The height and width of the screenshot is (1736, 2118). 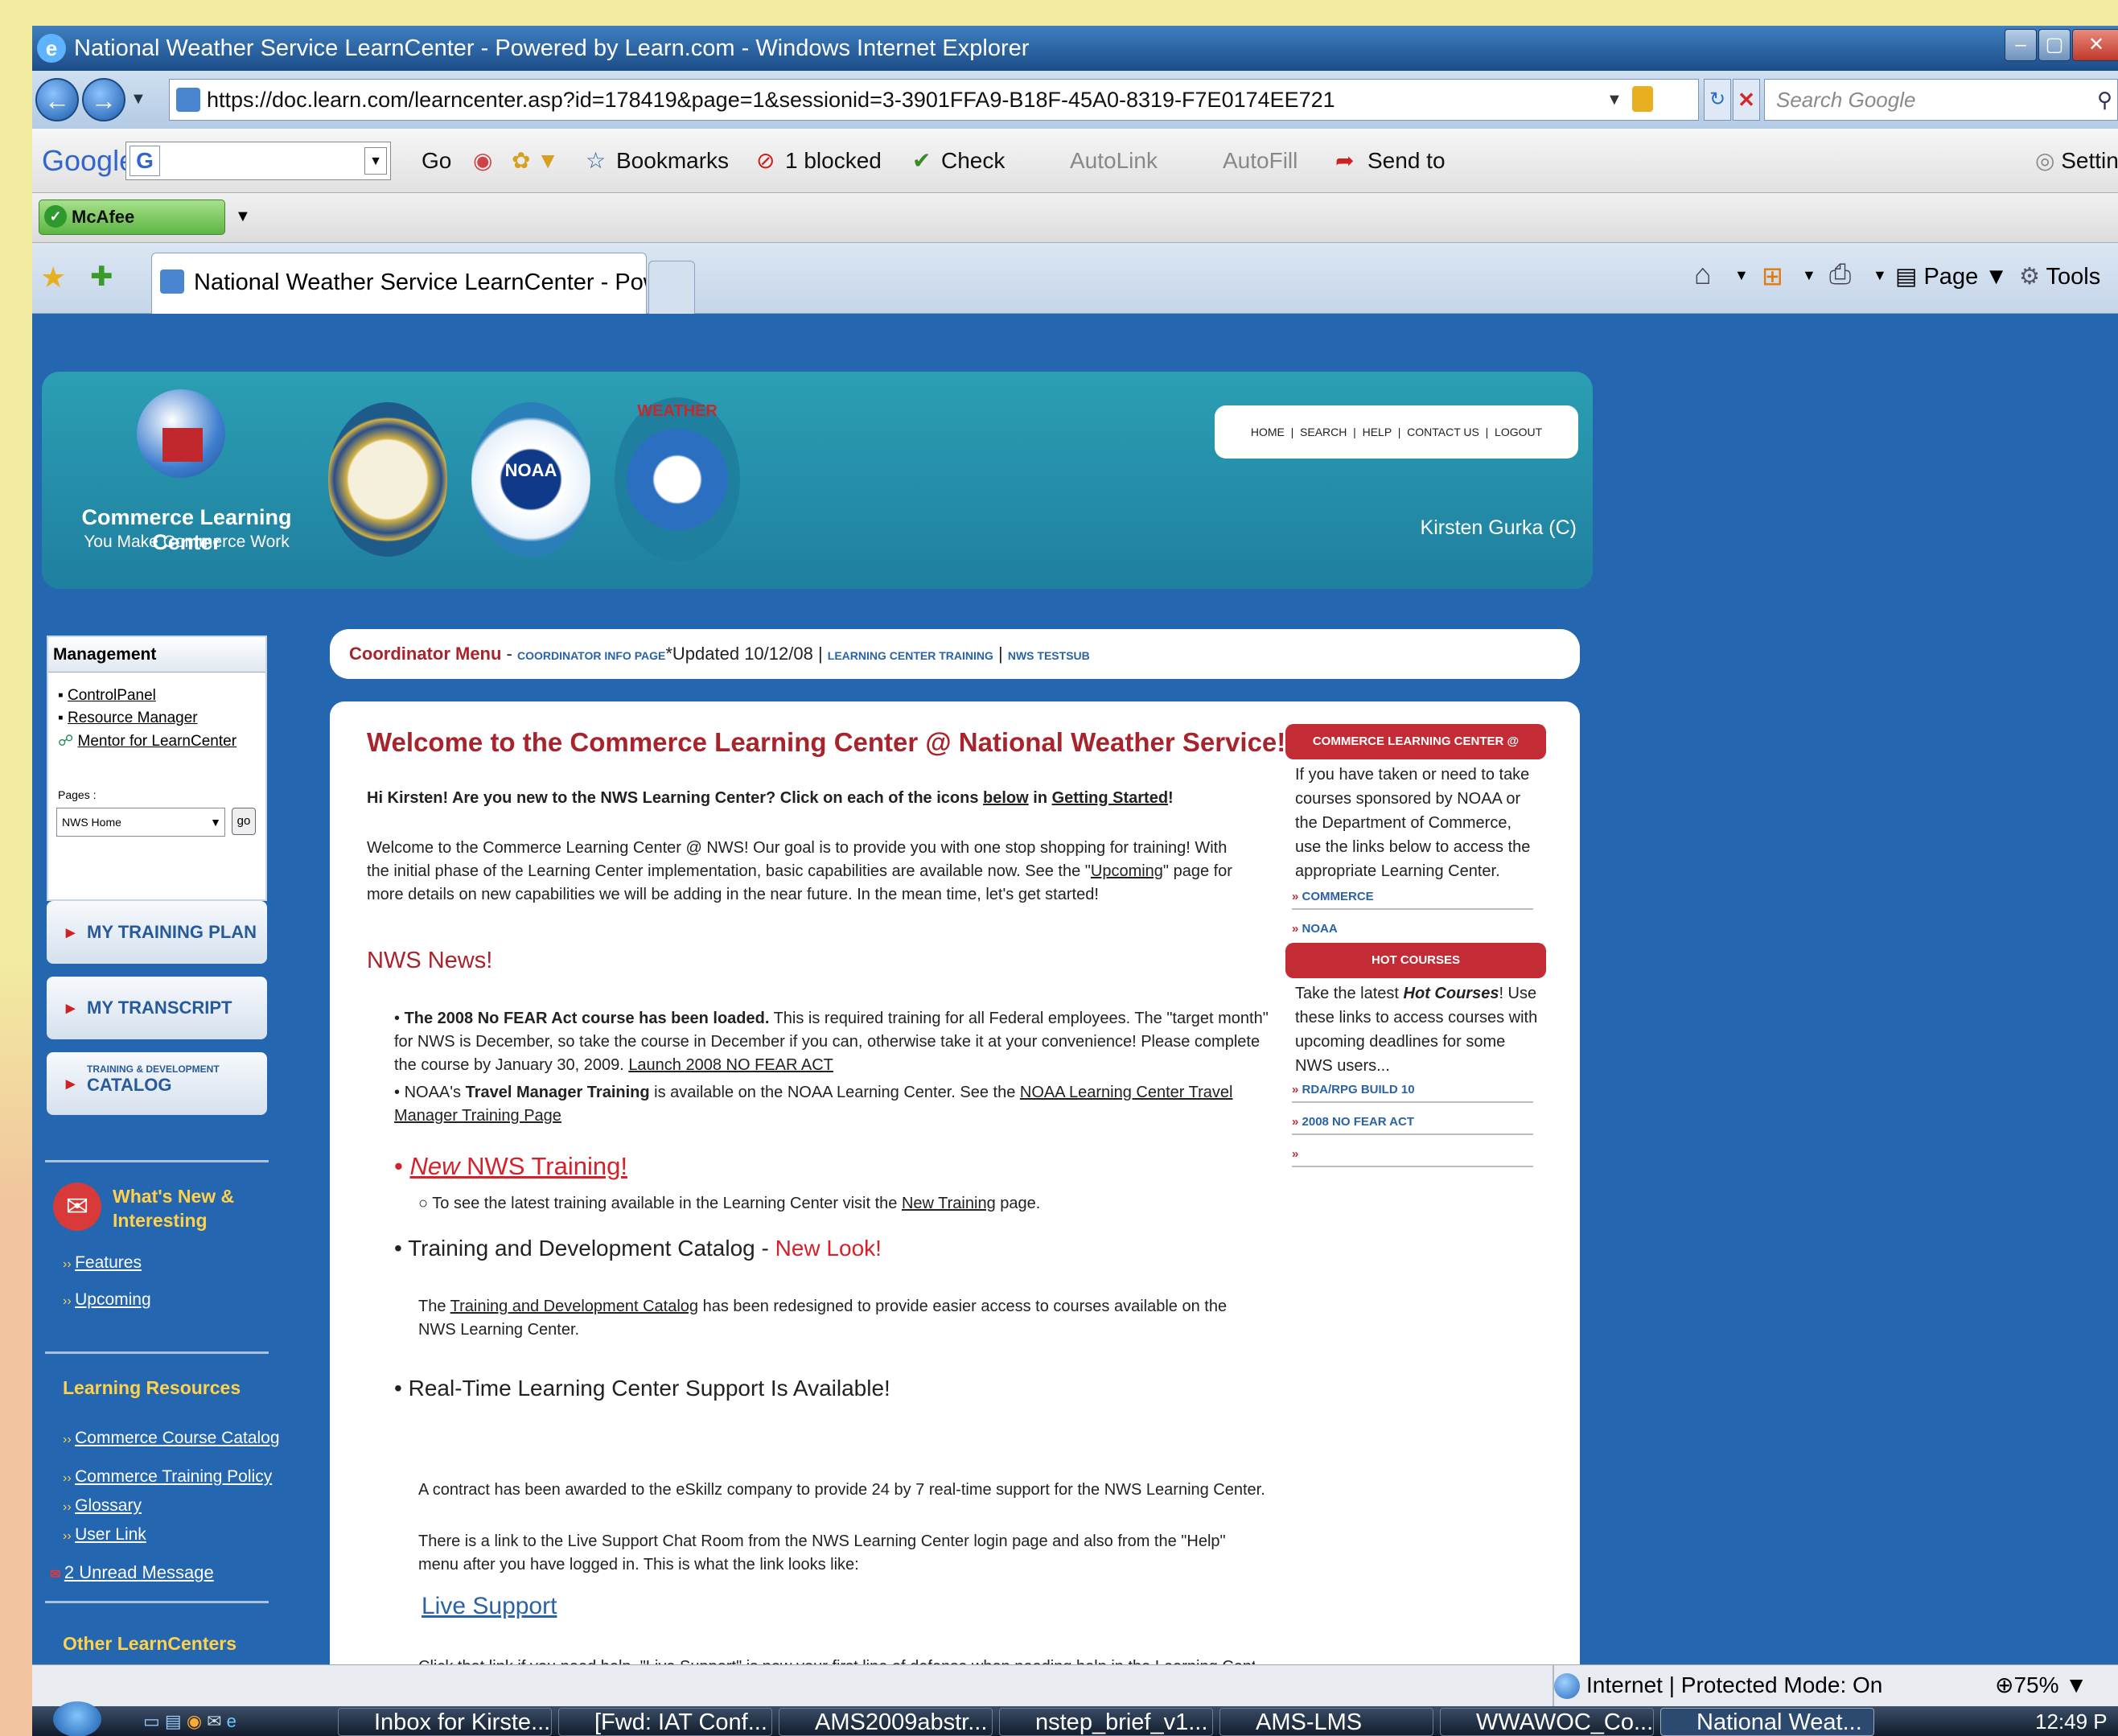 I want to click on page-menu-button: ▤ Page ▼, so click(x=1951, y=276).